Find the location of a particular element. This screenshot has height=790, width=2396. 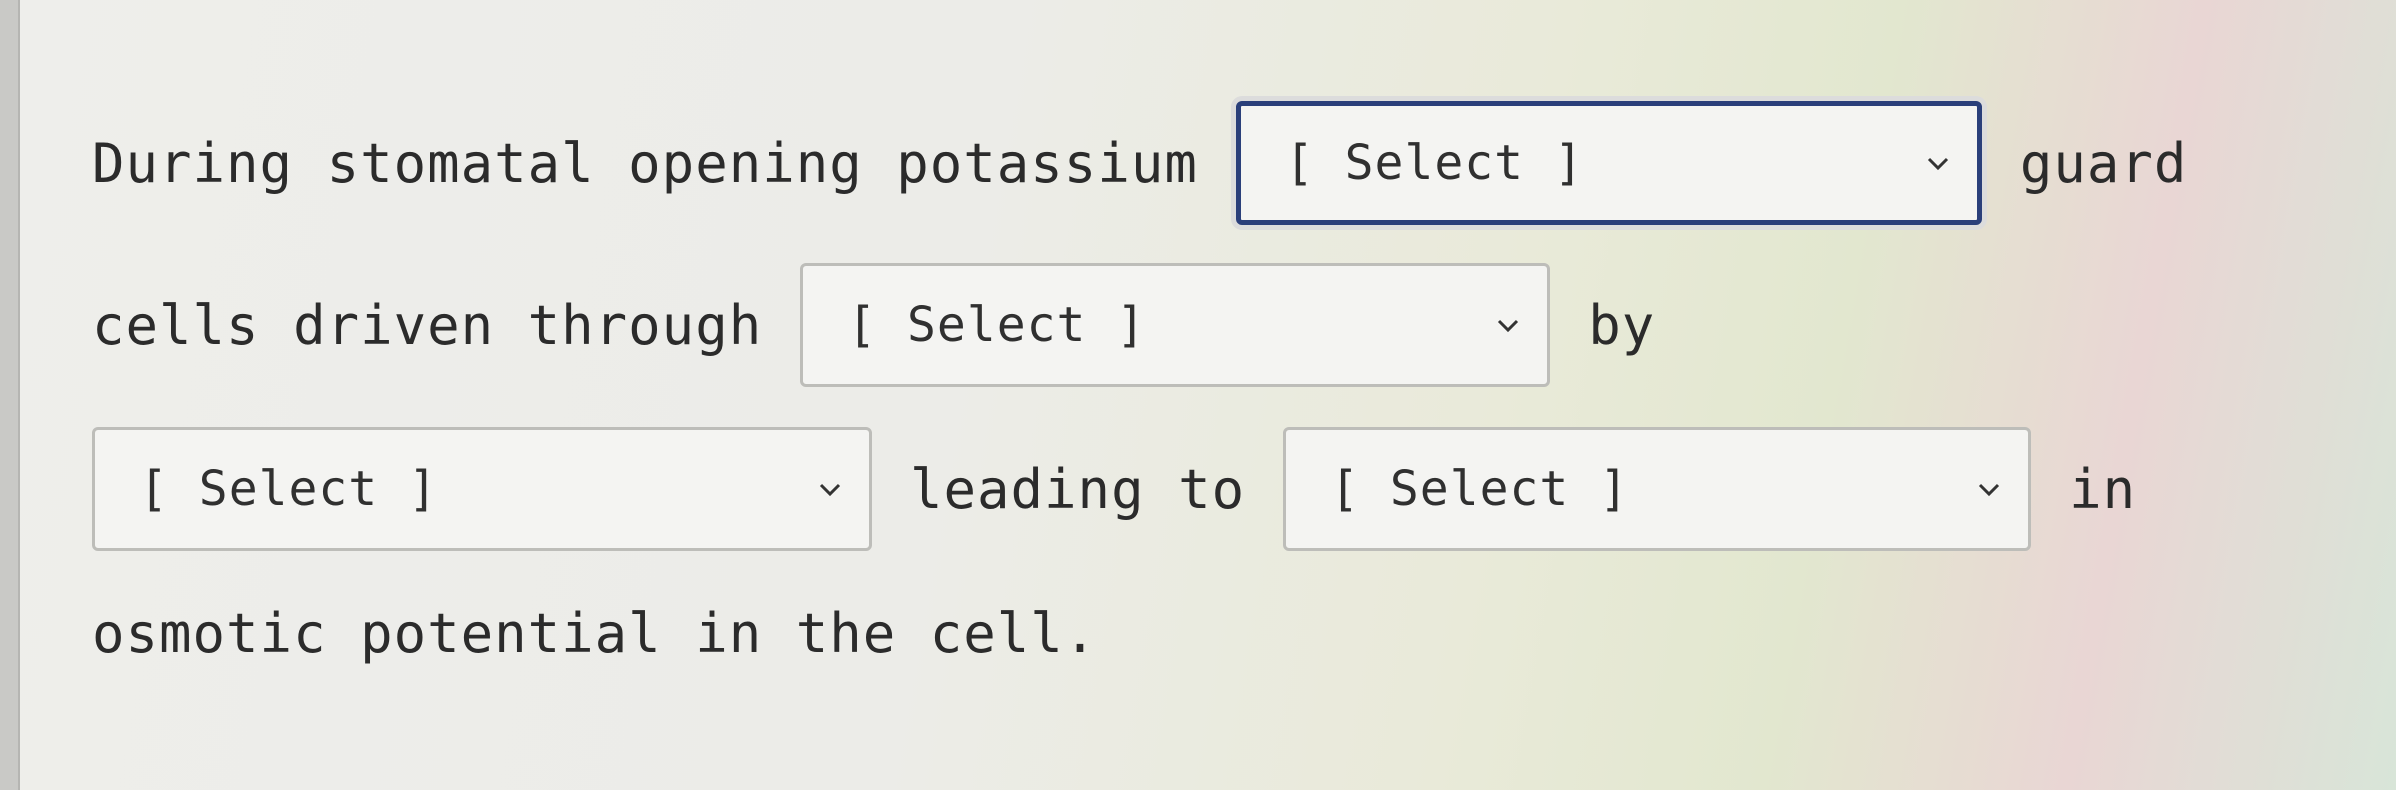

question-text-7: osmotic potential in the cell. is located at coordinates (595, 633).